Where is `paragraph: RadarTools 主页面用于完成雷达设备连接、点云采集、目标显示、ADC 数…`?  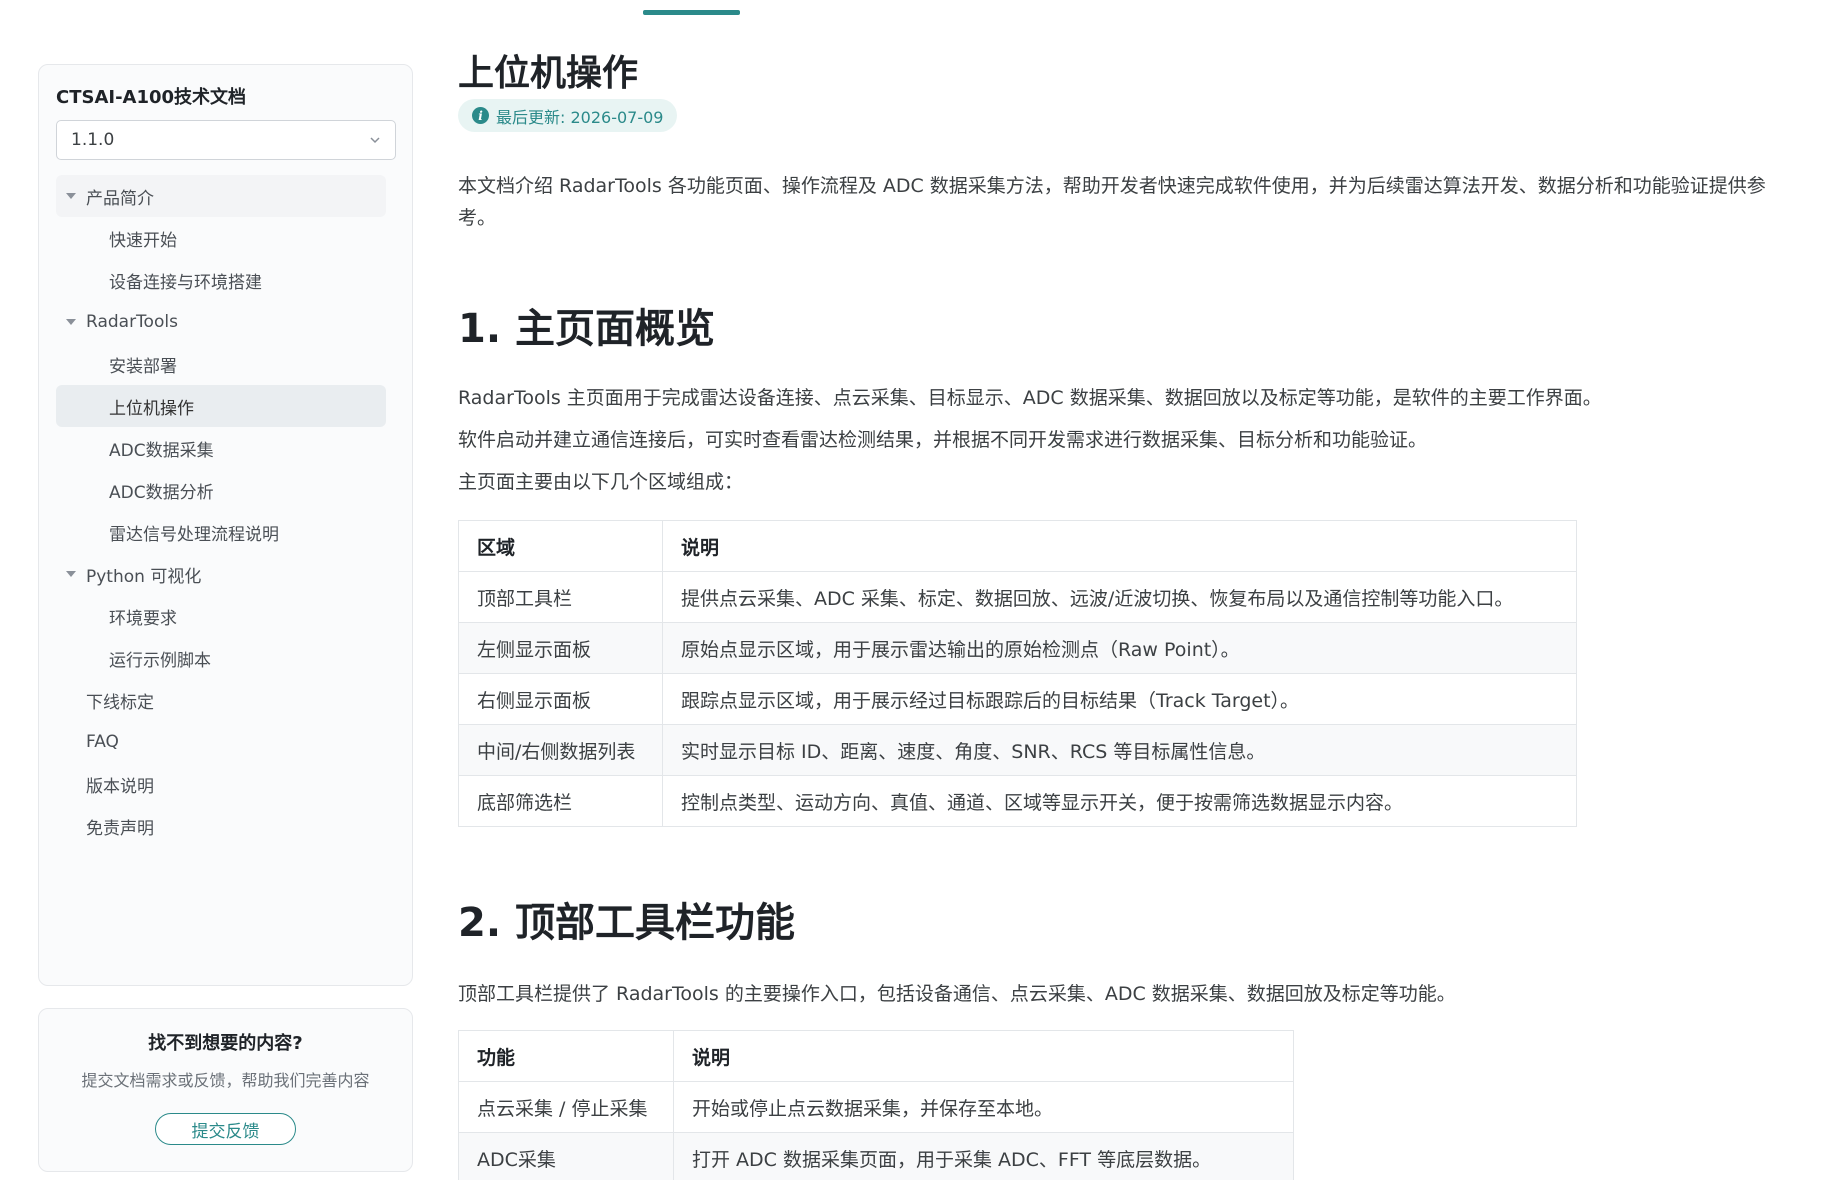
paragraph: RadarTools 主页面用于完成雷达设备连接、点云采集、目标显示、ADC 数… is located at coordinates (1030, 398).